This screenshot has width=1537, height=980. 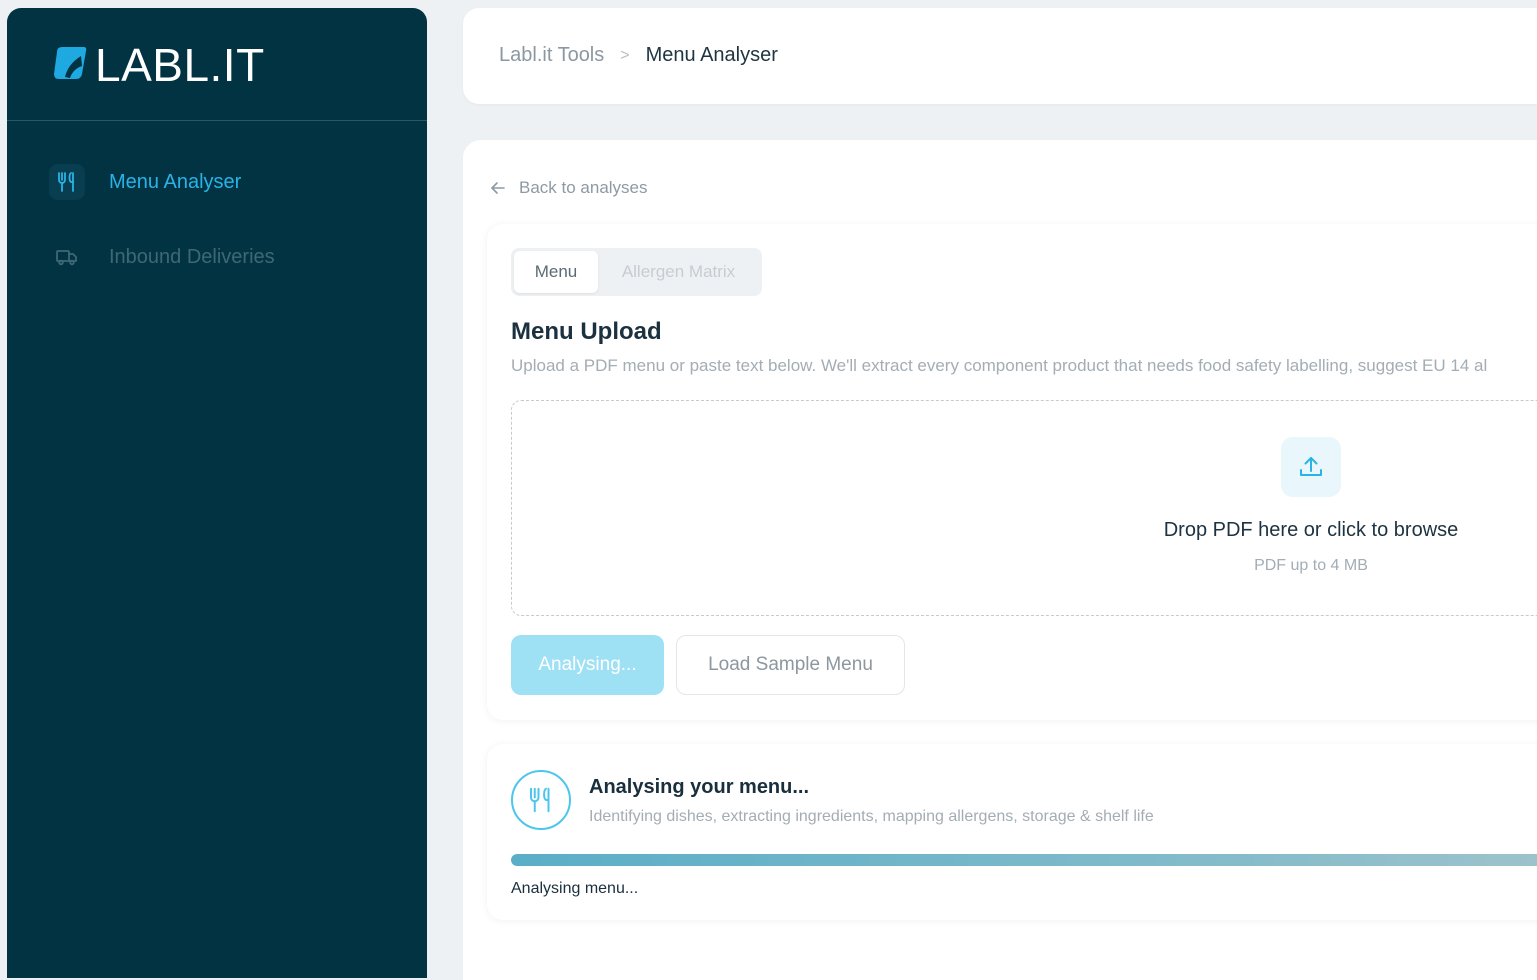 I want to click on logo: LABL.IT, so click(x=158, y=65).